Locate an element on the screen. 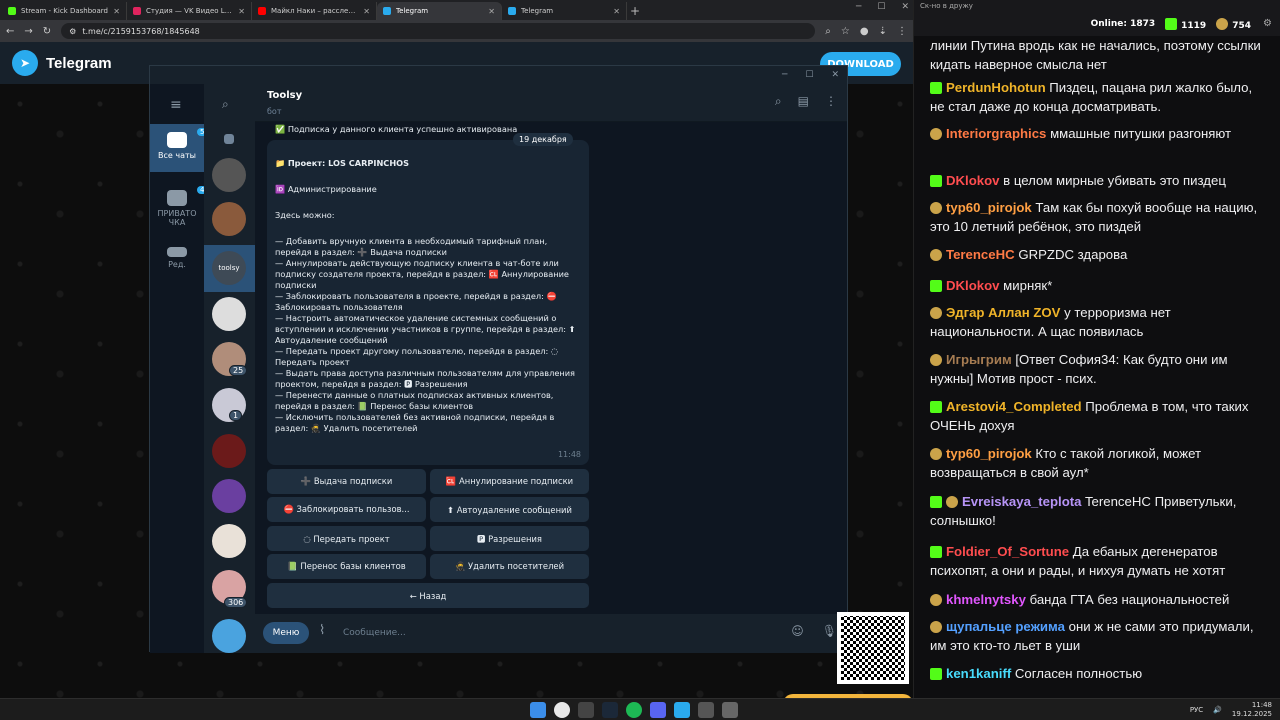 The height and width of the screenshot is (720, 1280). back-icon: ← is located at coordinates (10, 31).